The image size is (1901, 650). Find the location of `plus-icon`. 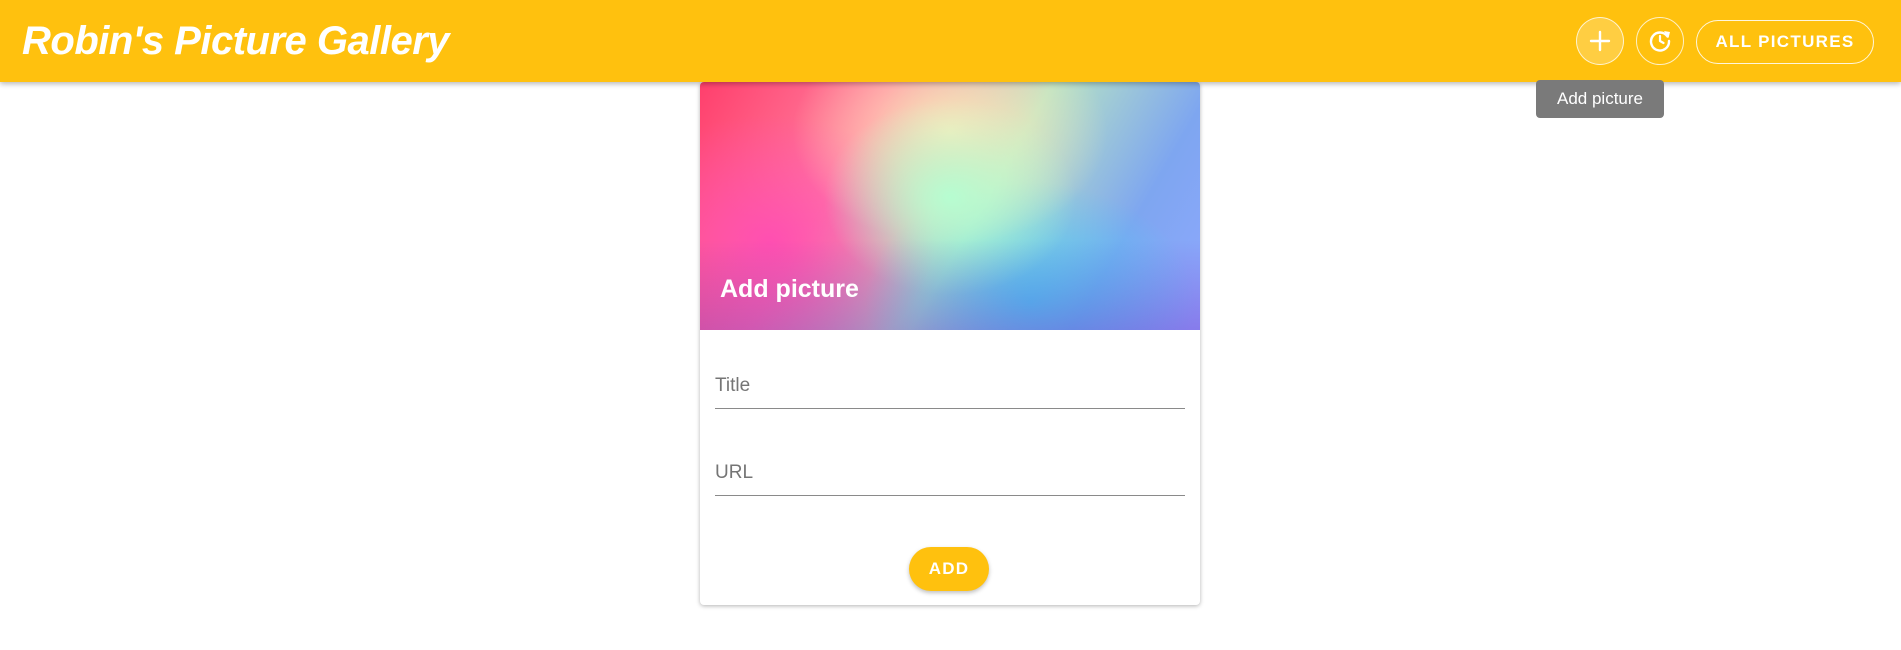

plus-icon is located at coordinates (1600, 41).